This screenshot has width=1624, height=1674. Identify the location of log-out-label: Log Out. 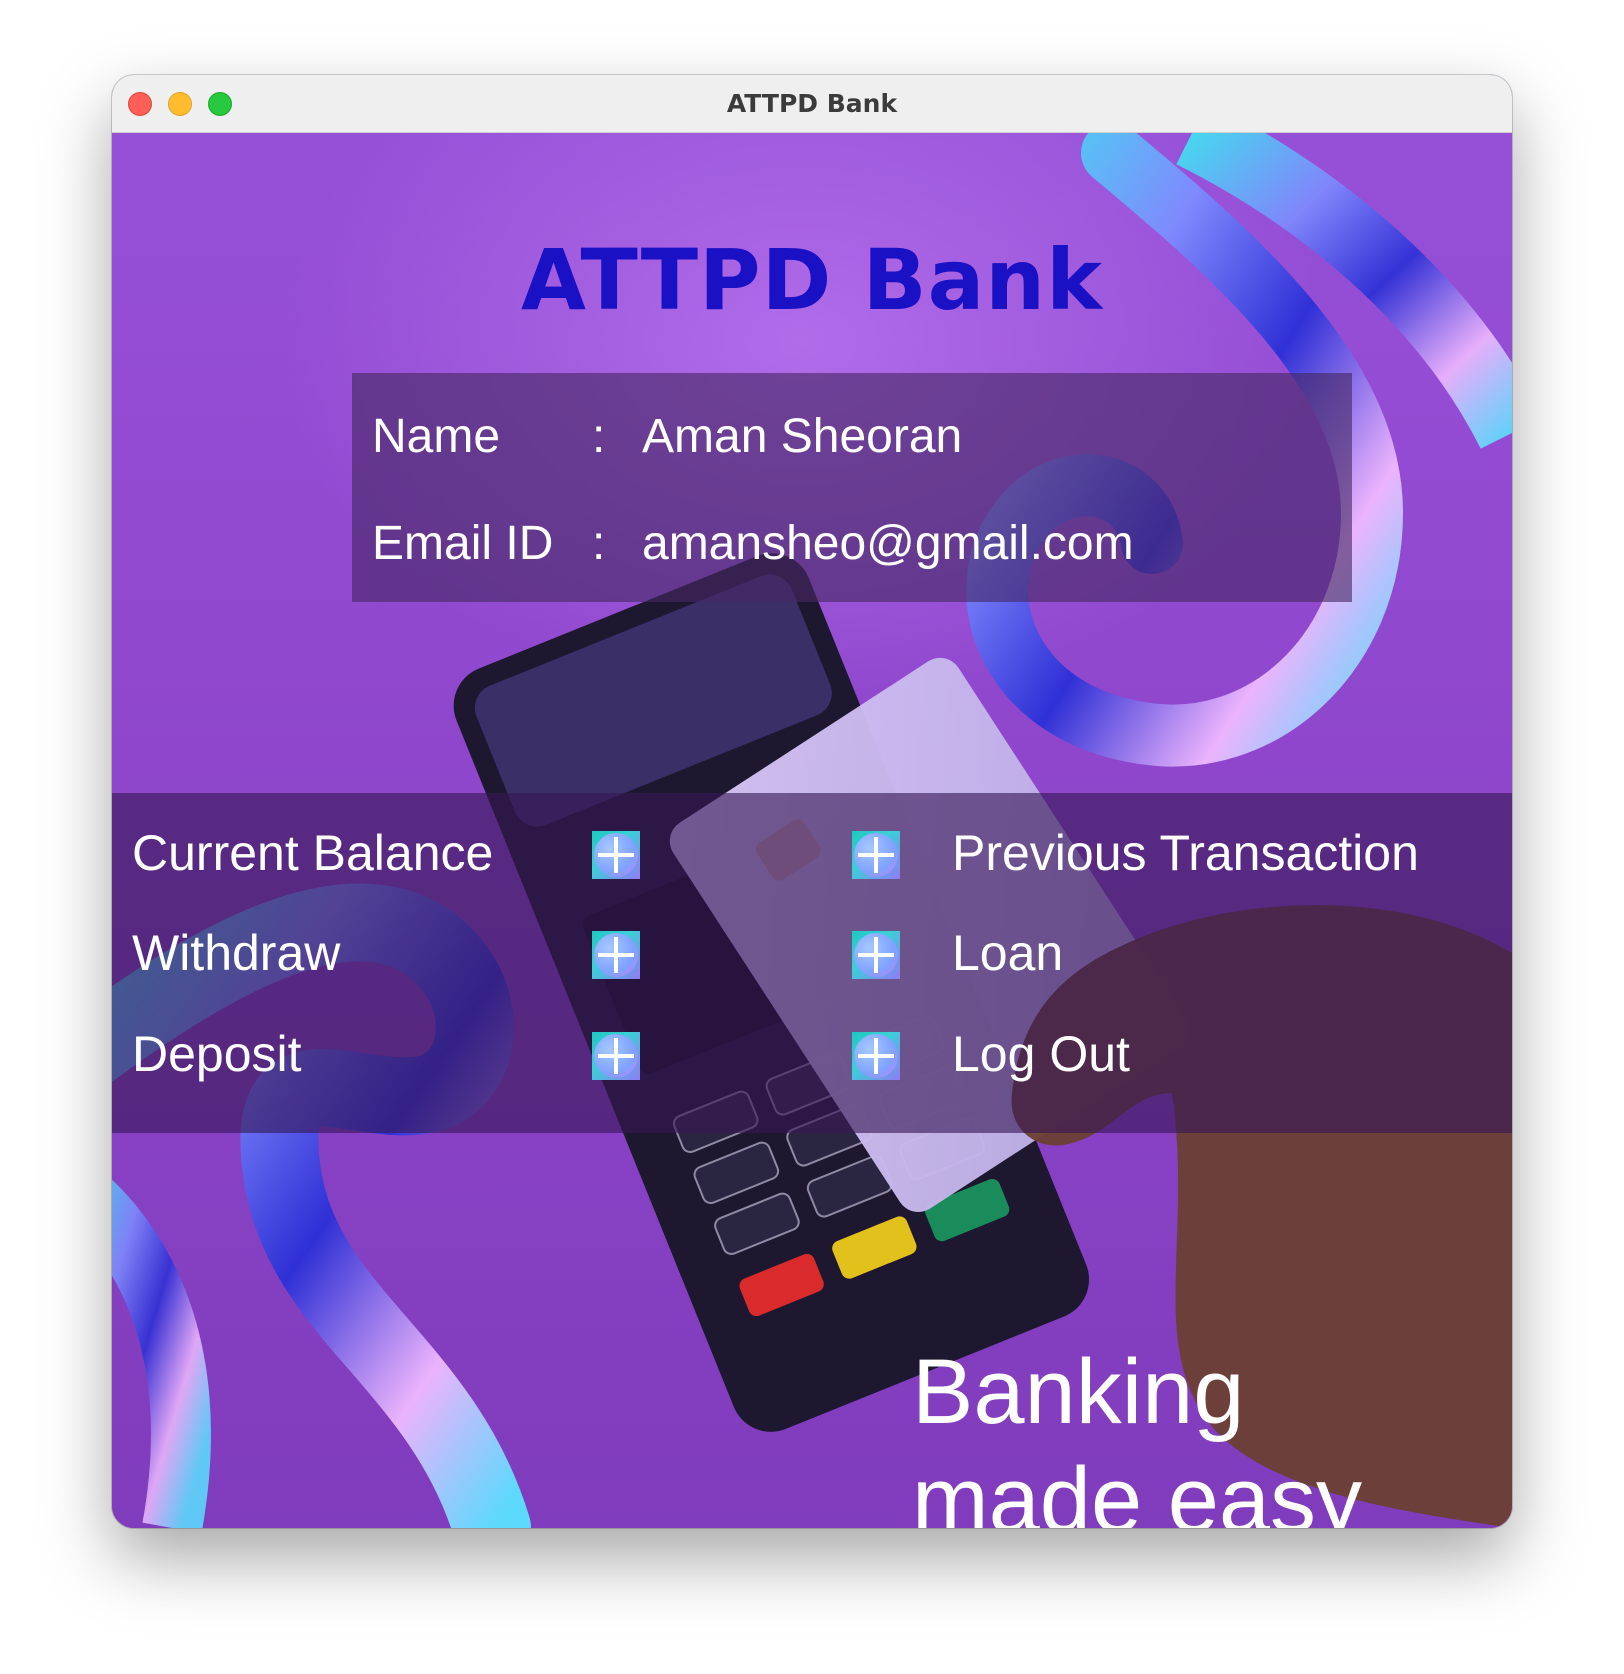
(1041, 1054).